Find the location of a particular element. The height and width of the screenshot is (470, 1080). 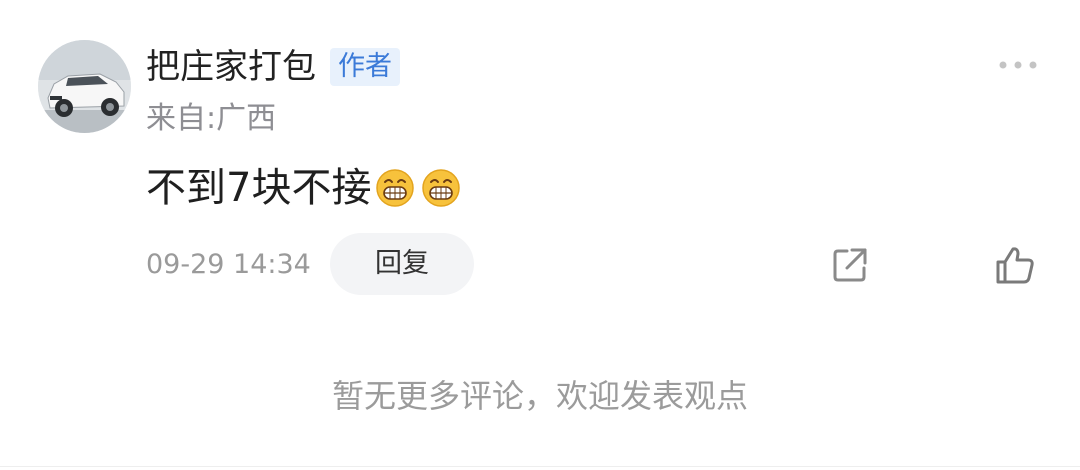

avatar is located at coordinates (84, 86).